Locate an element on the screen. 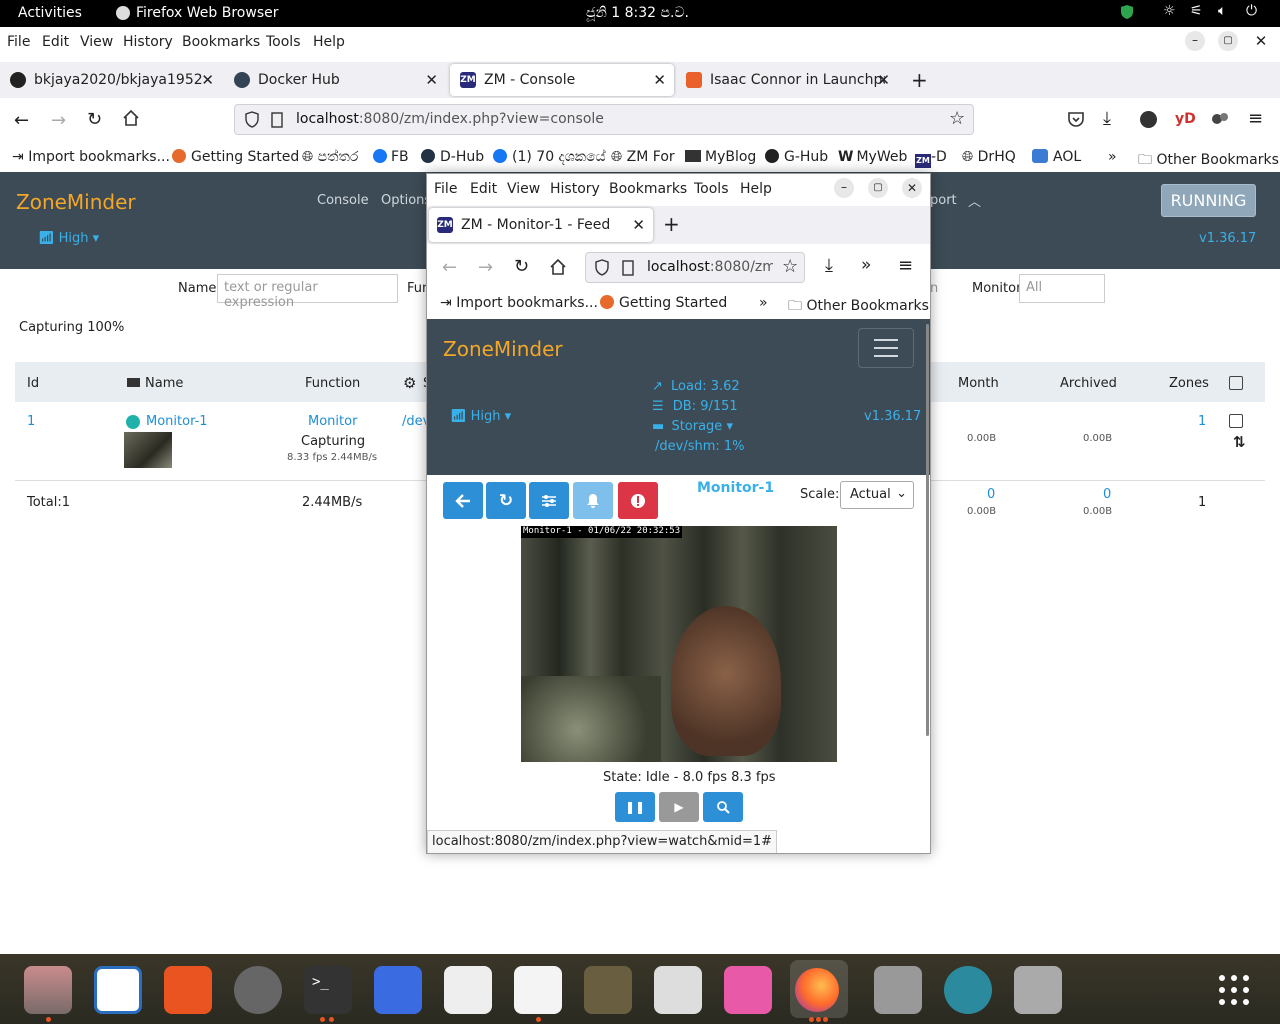 This screenshot has width=1280, height=1024. app-menu: Firefox Web Browser is located at coordinates (207, 13).